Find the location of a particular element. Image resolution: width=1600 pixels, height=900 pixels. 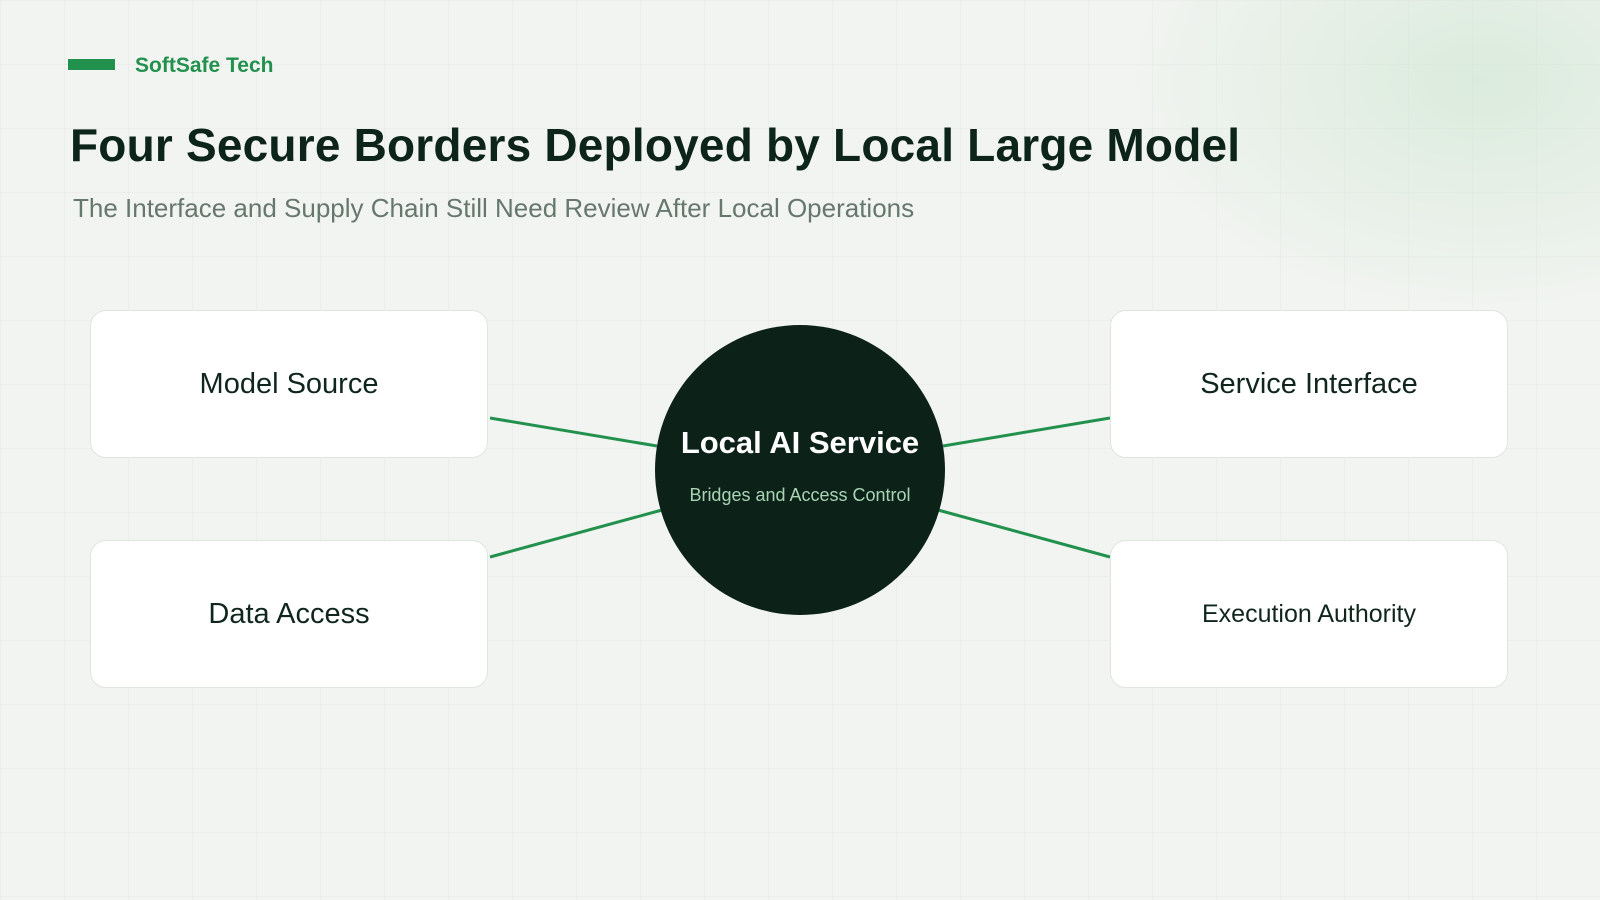

node-data-access: Data Access is located at coordinates (289, 614).